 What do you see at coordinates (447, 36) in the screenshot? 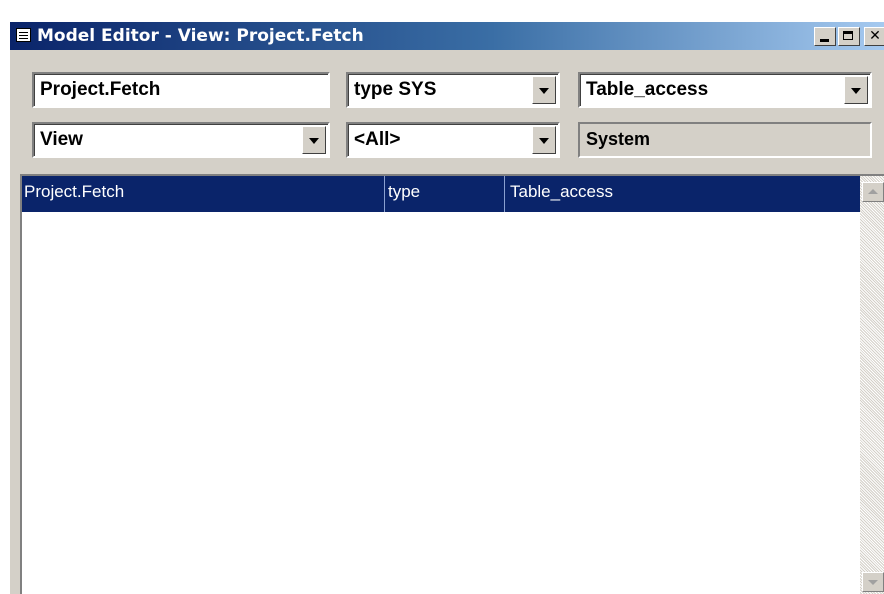
I see `title-bar: Model Editor - View: Project.Fetch ✕` at bounding box center [447, 36].